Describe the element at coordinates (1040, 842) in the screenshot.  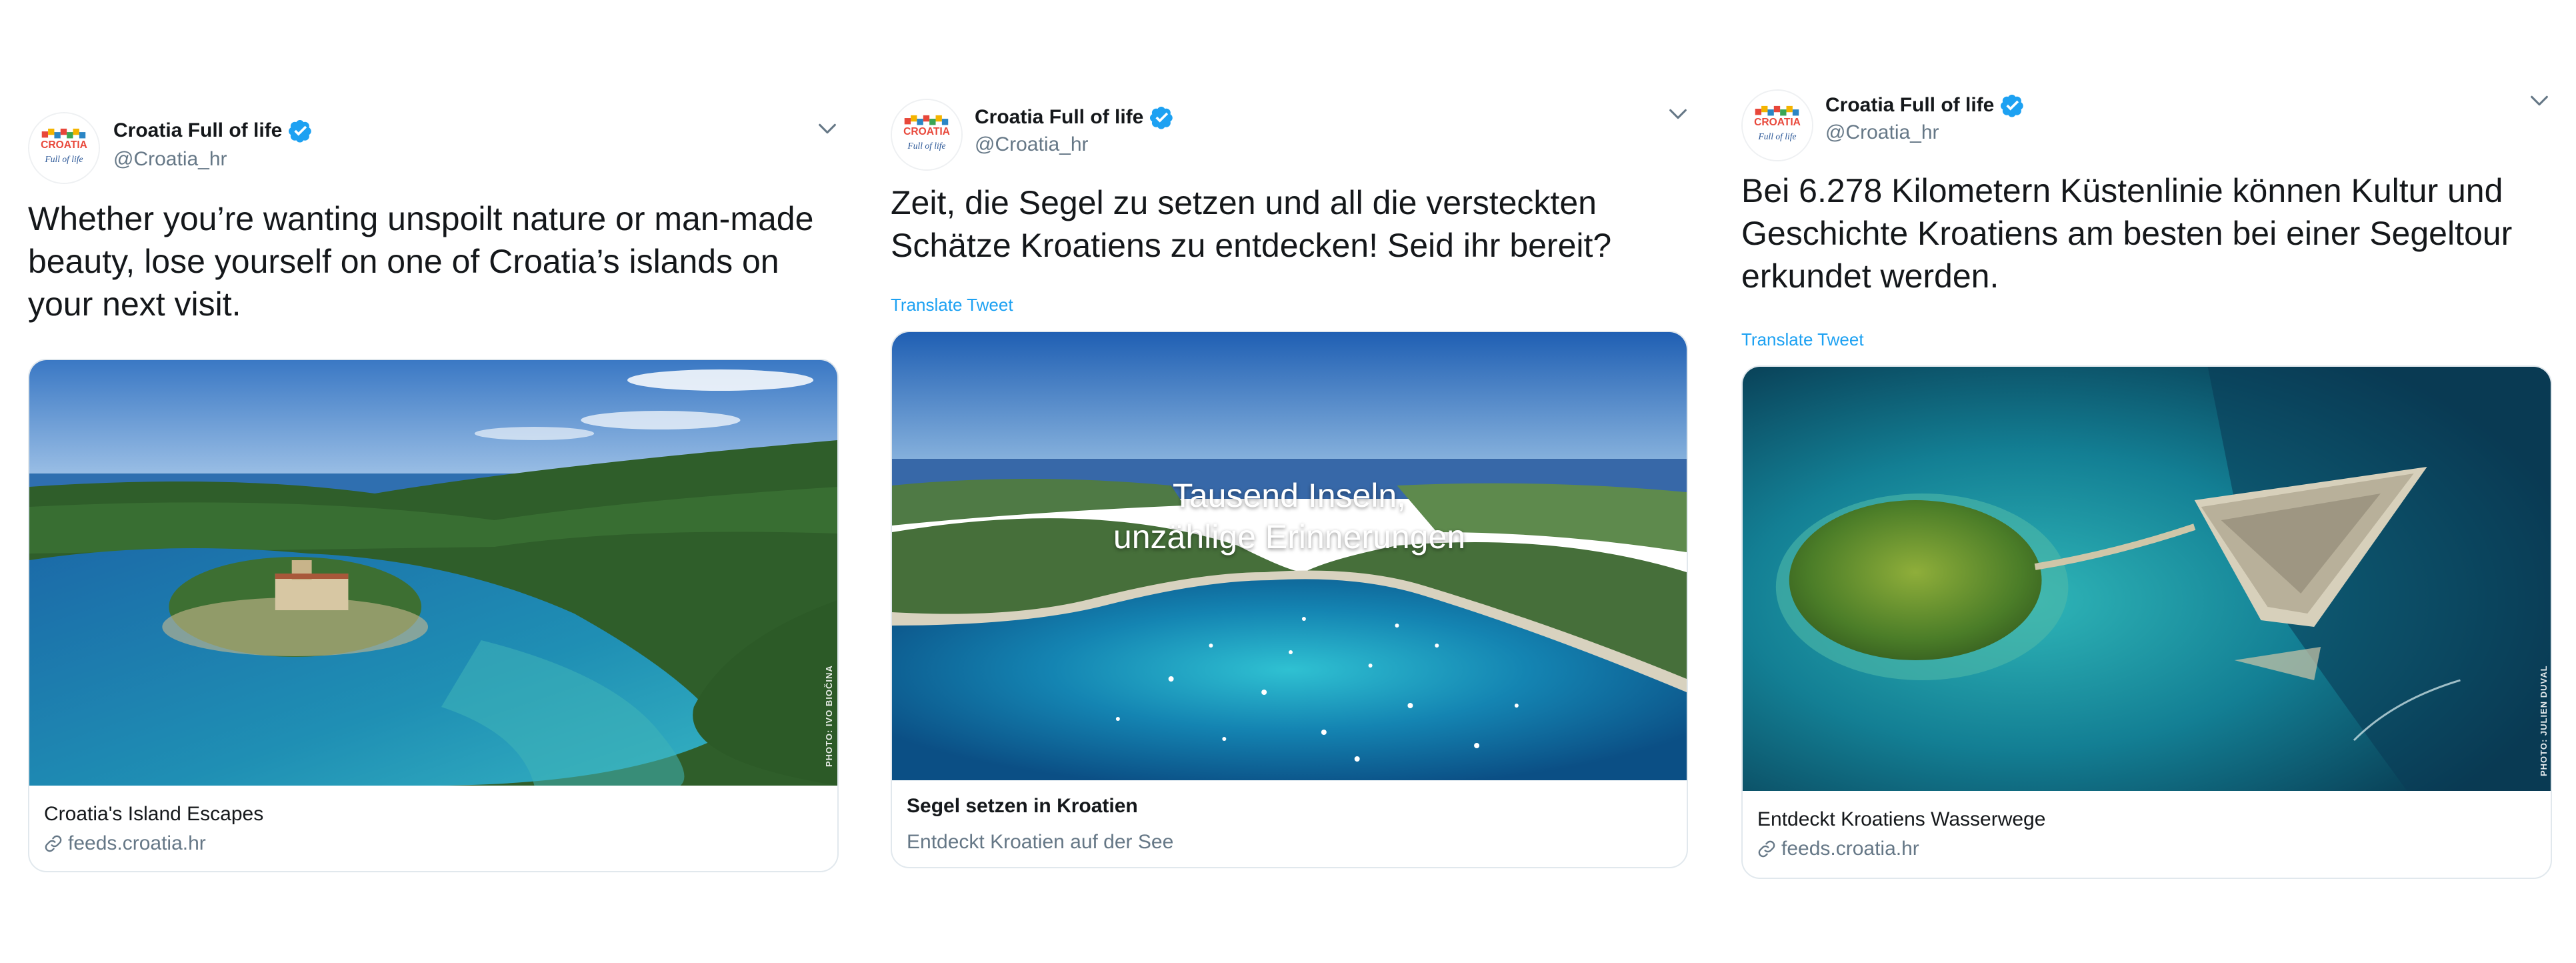
I see `card-description: Entdeckt Kroatien auf der See` at that location.